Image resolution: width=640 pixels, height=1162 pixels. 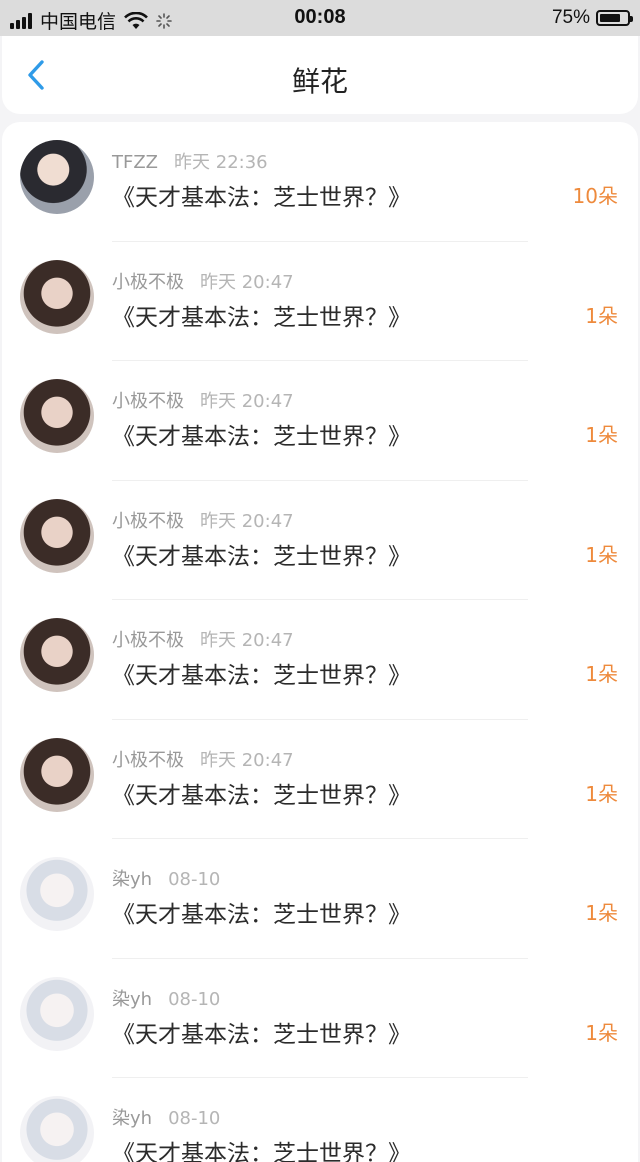 I want to click on status-bar: 中国电信 00:08 75%, so click(x=320, y=18).